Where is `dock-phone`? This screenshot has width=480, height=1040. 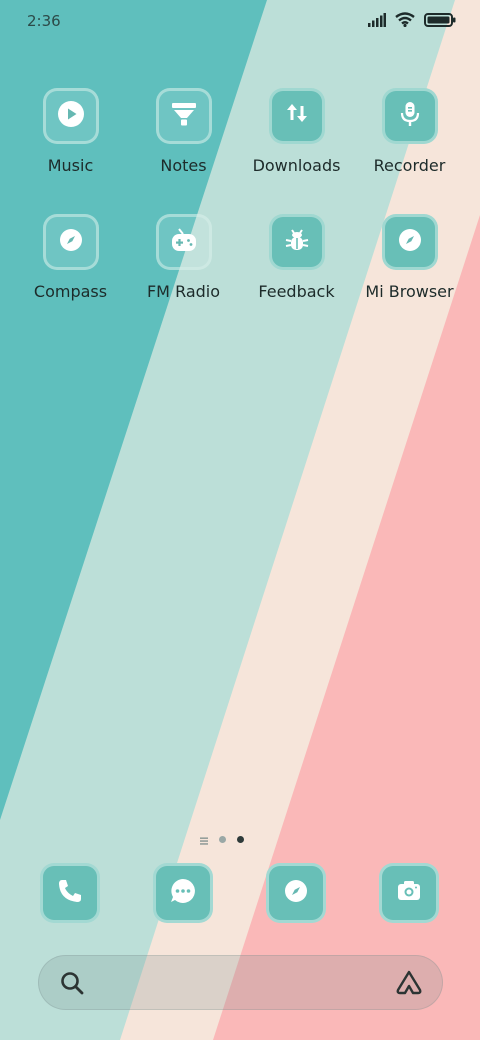
dock-phone is located at coordinates (70, 893).